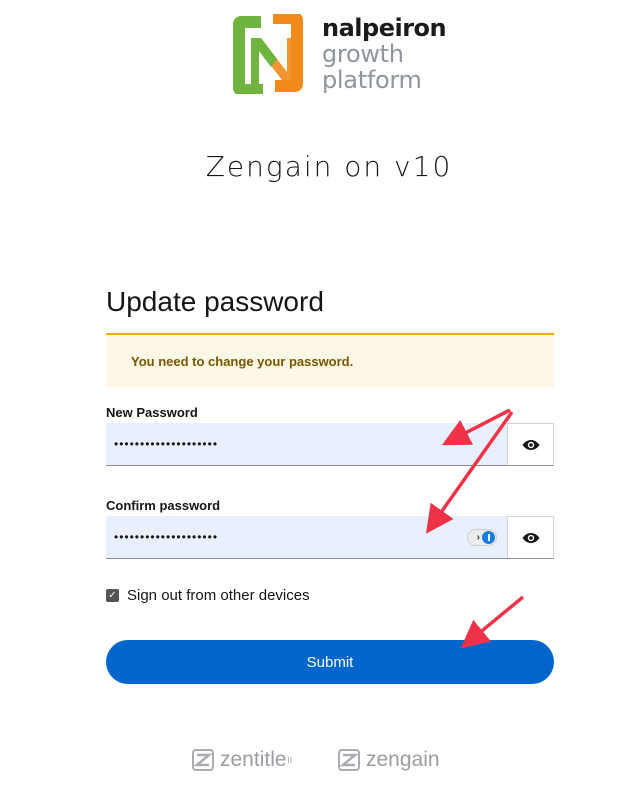 The height and width of the screenshot is (800, 628). I want to click on sign-out-option: ✓ Sign out from other devices, so click(330, 595).